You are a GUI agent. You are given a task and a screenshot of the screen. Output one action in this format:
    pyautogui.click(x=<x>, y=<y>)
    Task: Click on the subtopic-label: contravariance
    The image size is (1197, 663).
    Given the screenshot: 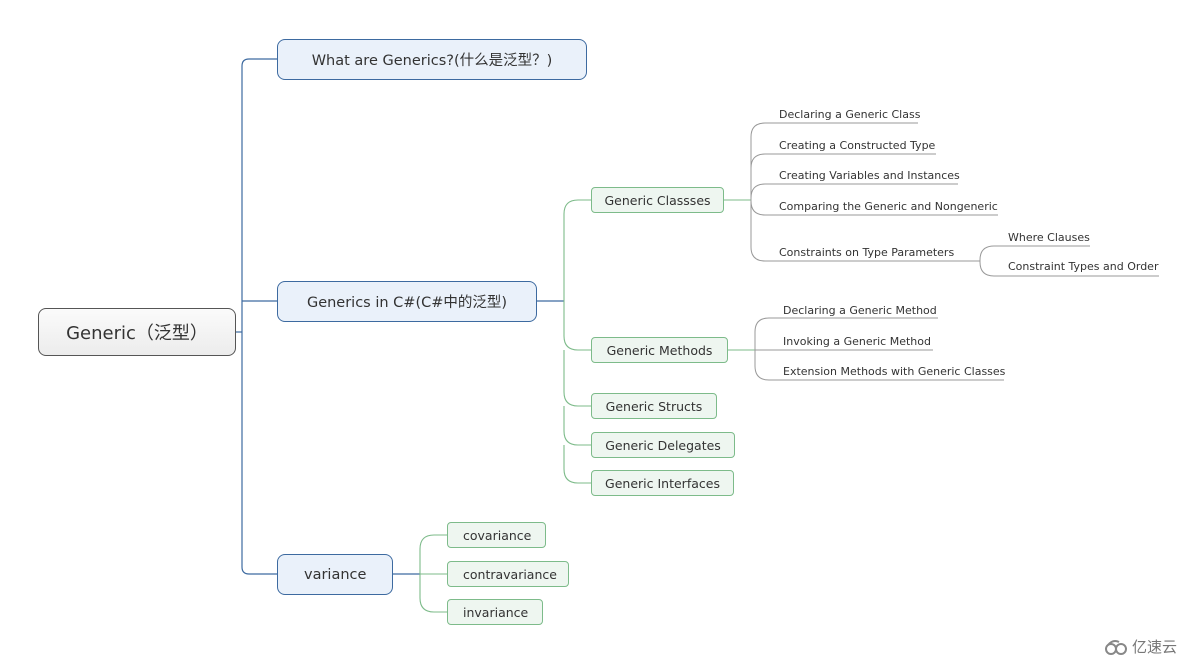 What is the action you would take?
    pyautogui.click(x=510, y=574)
    